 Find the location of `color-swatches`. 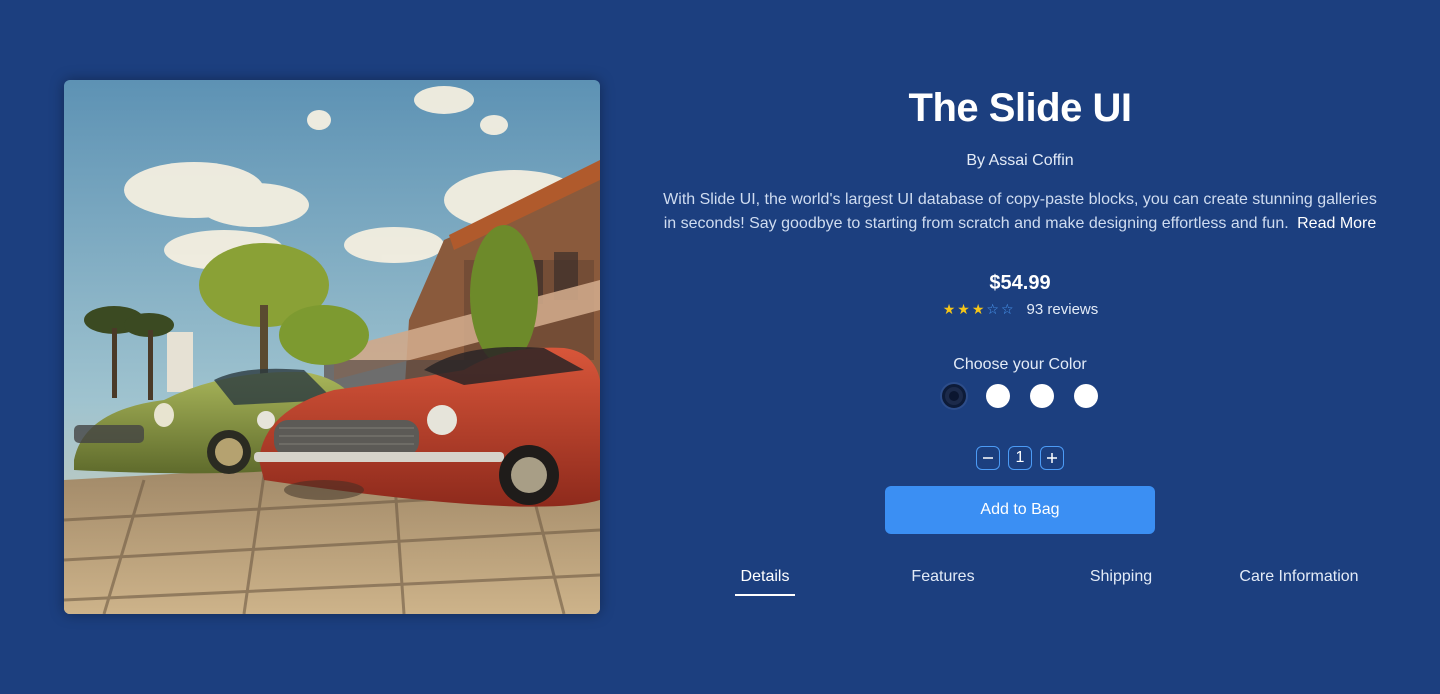

color-swatches is located at coordinates (1020, 396).